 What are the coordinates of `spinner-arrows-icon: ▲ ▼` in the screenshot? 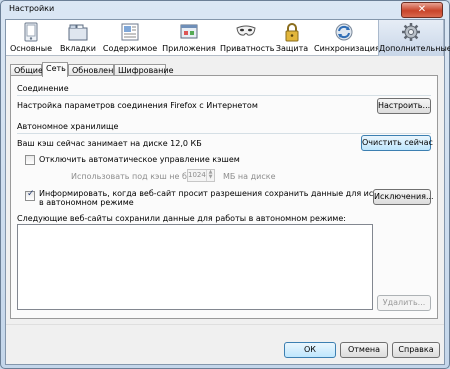 It's located at (210, 175).